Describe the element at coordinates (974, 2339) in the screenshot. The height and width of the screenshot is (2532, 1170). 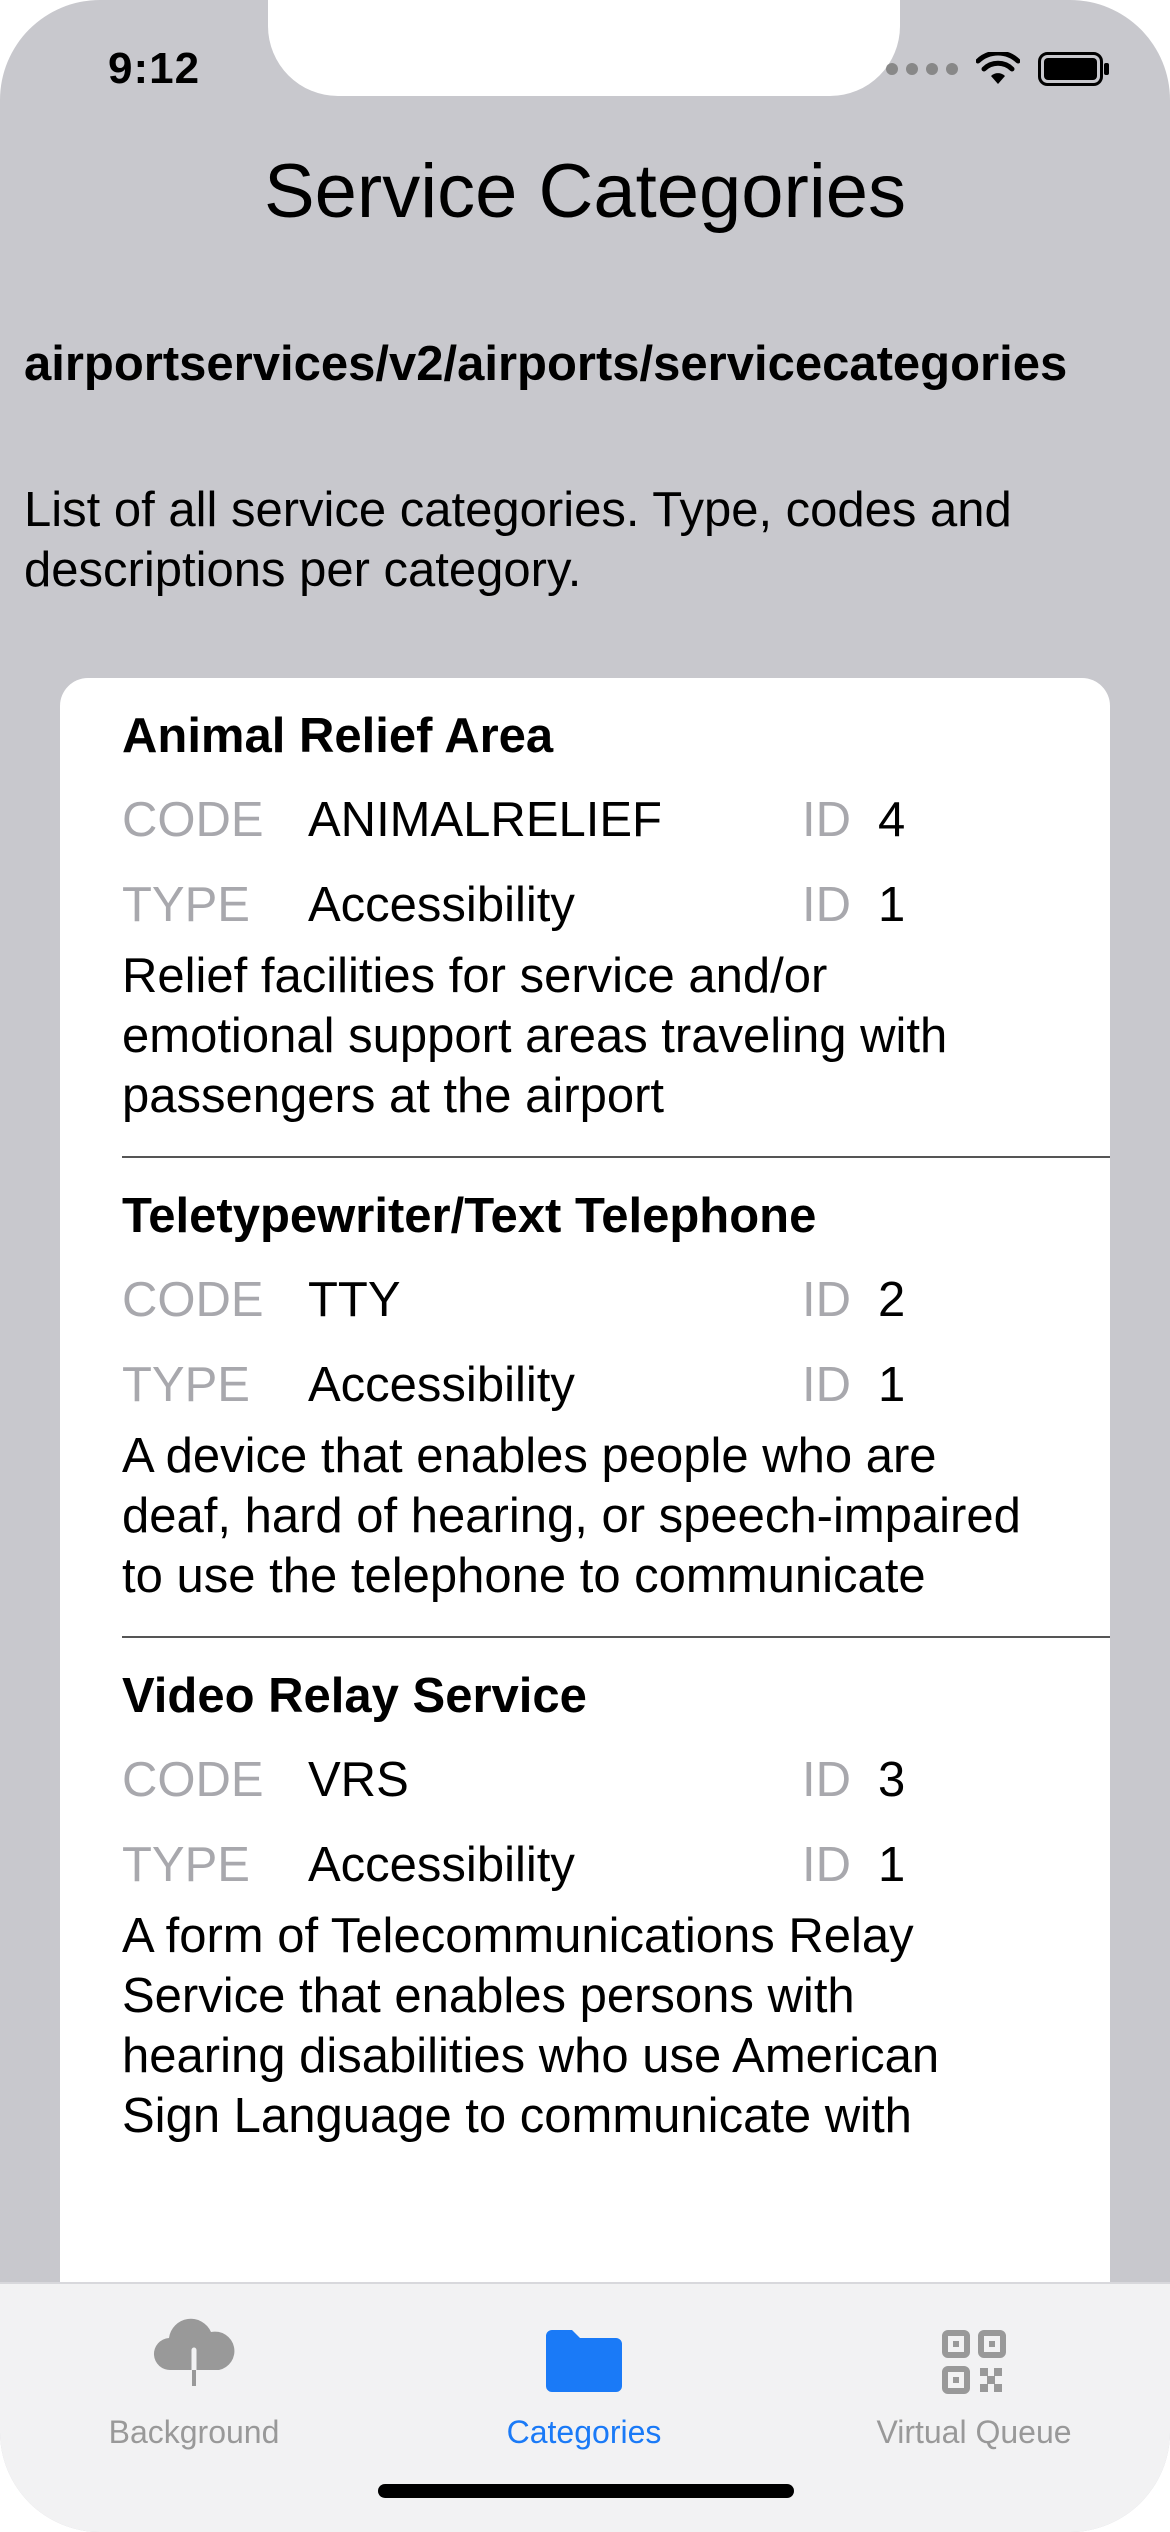
I see `qr-code-icon` at that location.